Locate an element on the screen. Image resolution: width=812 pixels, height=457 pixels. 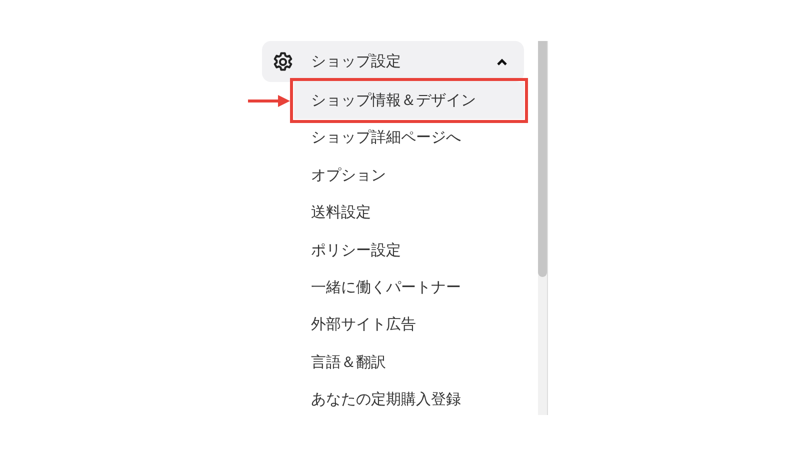
settings-icon is located at coordinates (283, 61).